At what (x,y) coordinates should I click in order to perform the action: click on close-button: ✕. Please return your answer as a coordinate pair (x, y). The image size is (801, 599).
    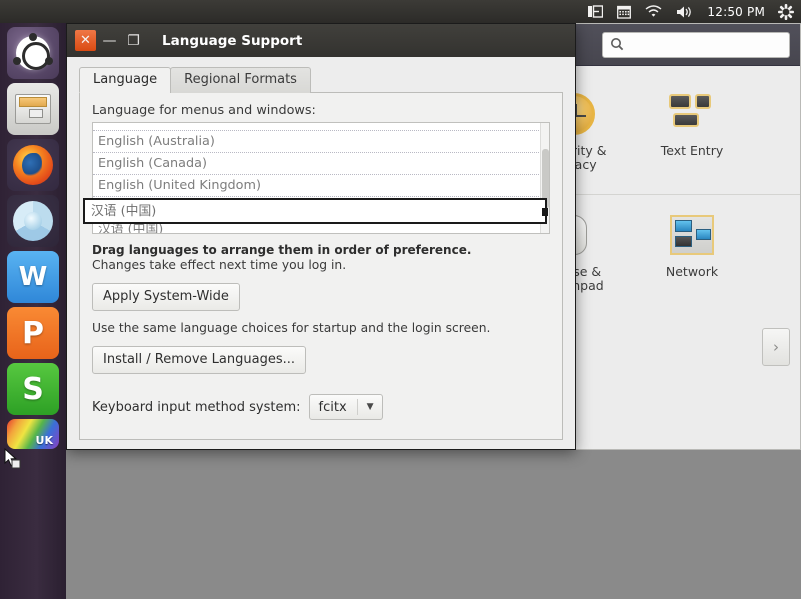
    Looking at the image, I should click on (85, 40).